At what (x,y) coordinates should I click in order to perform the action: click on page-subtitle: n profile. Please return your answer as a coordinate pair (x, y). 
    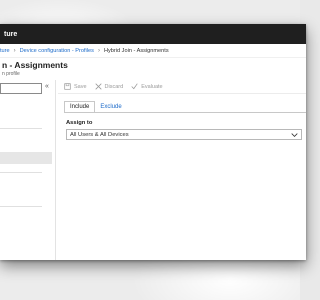
    Looking at the image, I should click on (11, 74).